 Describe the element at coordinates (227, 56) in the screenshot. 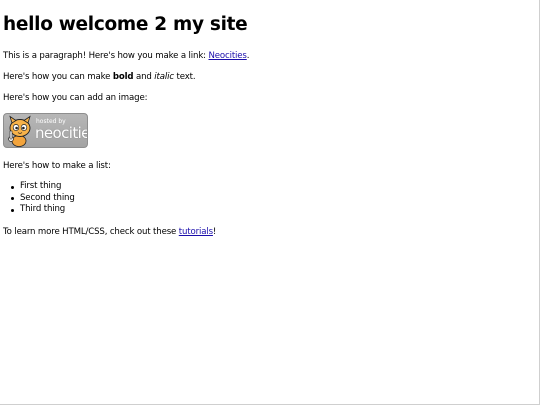

I see `neocities-link: Neocities` at that location.